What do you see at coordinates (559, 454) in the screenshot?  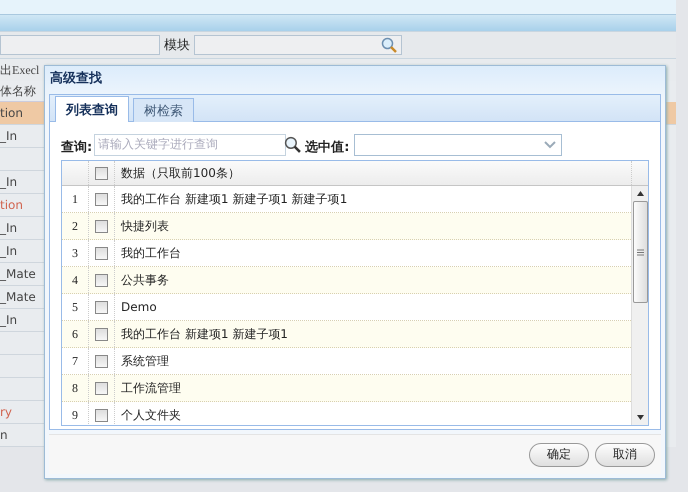 I see `confirm-button: 确定` at bounding box center [559, 454].